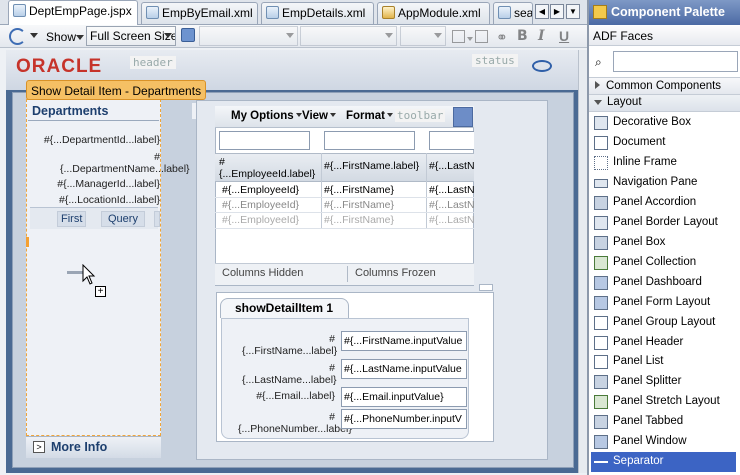  What do you see at coordinates (663, 283) in the screenshot?
I see `palette-item-panel-dashboard: Panel Dashboard` at bounding box center [663, 283].